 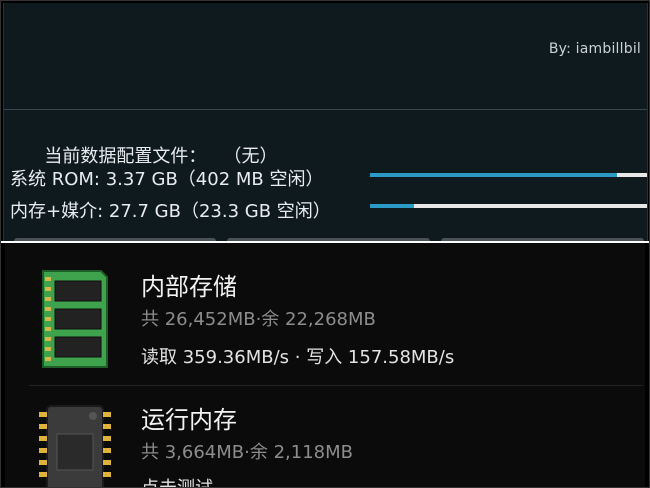 What do you see at coordinates (189, 287) in the screenshot?
I see `card-title: 内部存储` at bounding box center [189, 287].